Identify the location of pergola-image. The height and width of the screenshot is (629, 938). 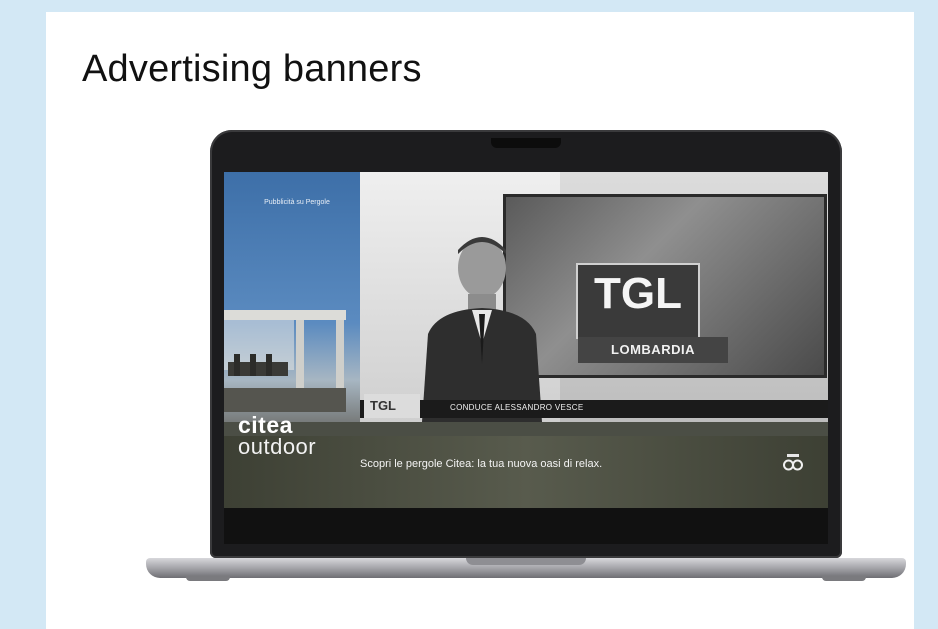
(285, 361).